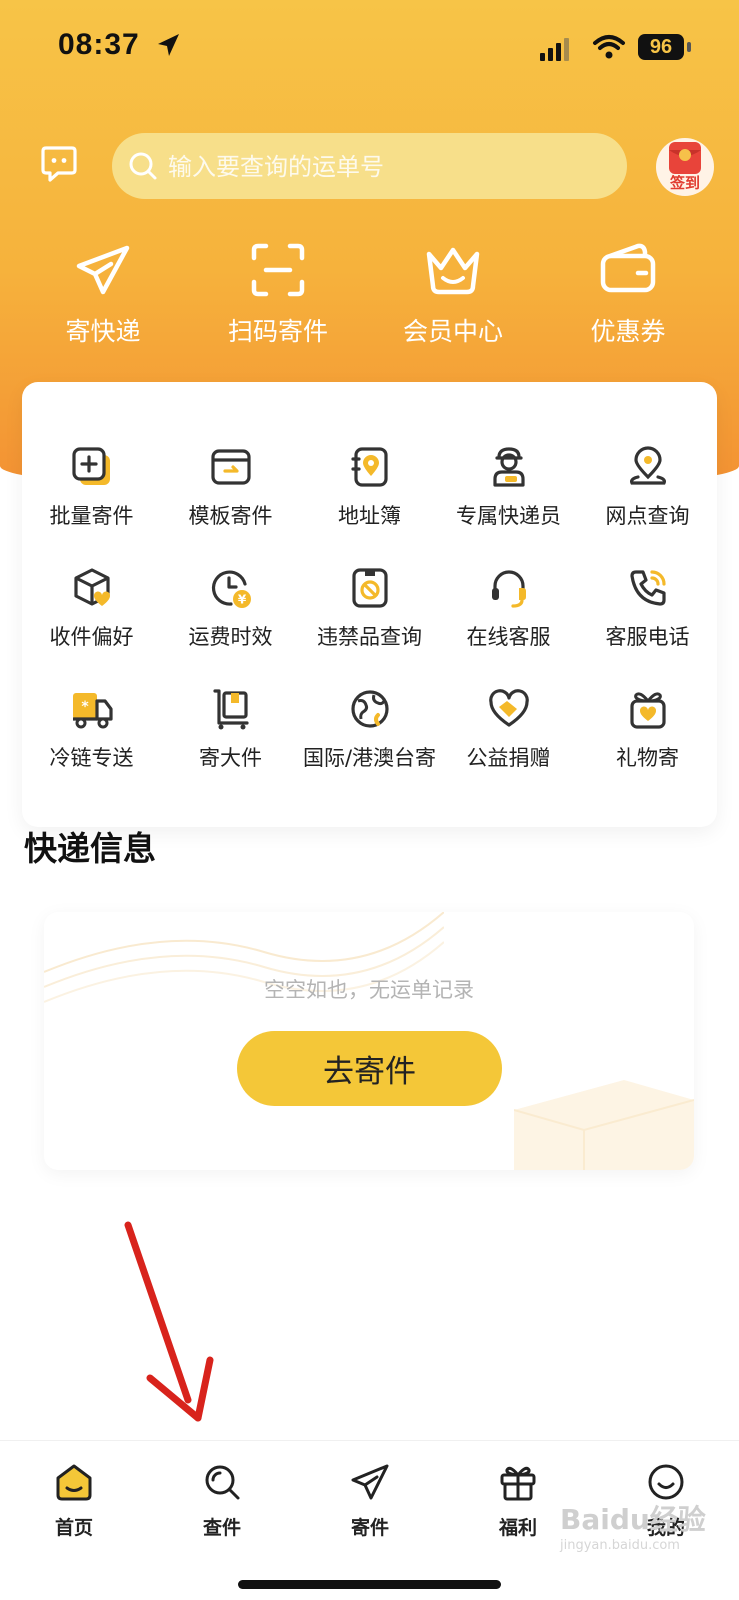  I want to click on quick-coupons: 优惠券, so click(628, 293).